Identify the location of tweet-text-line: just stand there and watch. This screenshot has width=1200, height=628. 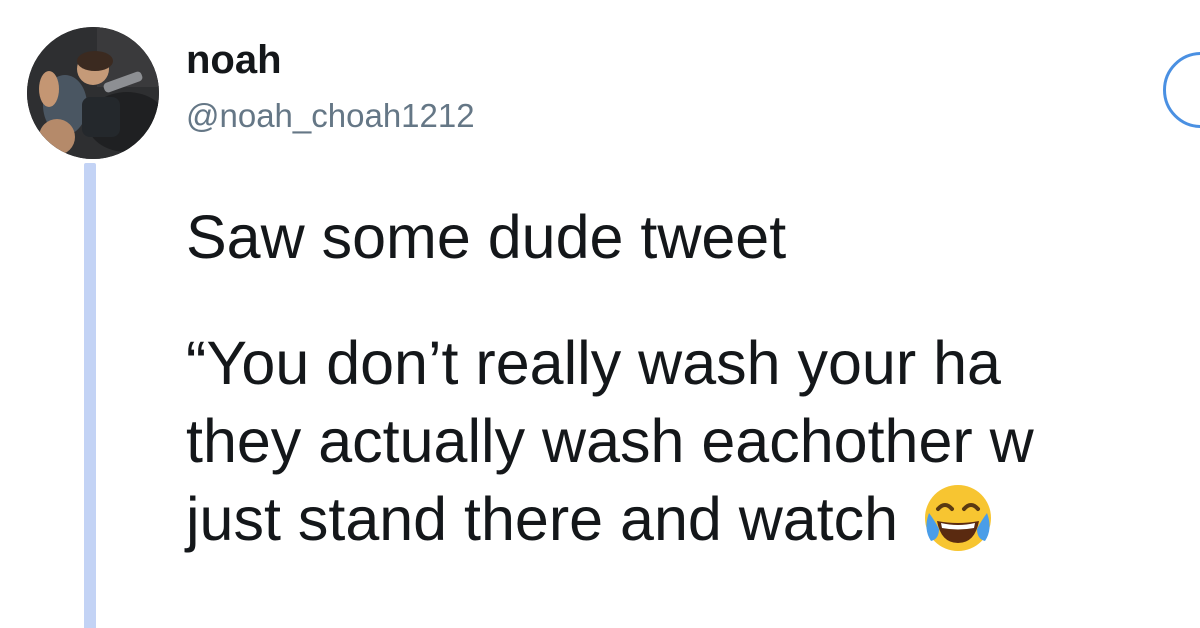
(551, 519).